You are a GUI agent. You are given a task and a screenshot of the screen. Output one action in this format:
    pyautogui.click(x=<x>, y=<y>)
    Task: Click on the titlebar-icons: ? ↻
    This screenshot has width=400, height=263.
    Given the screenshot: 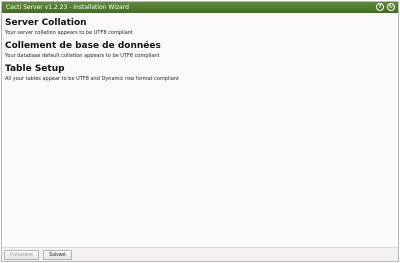 What is the action you would take?
    pyautogui.click(x=385, y=7)
    